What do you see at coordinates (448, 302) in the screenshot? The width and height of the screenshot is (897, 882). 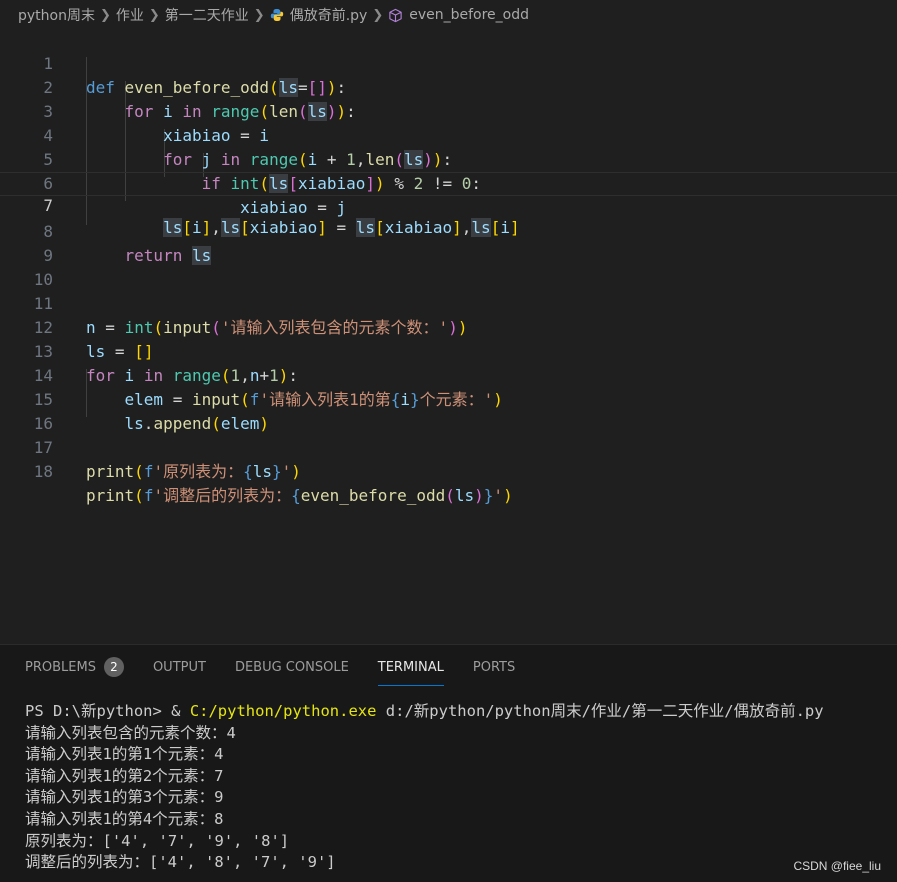 I see `code-line: 11 n = int(input('请输入列表包含的元素个数：'))` at bounding box center [448, 302].